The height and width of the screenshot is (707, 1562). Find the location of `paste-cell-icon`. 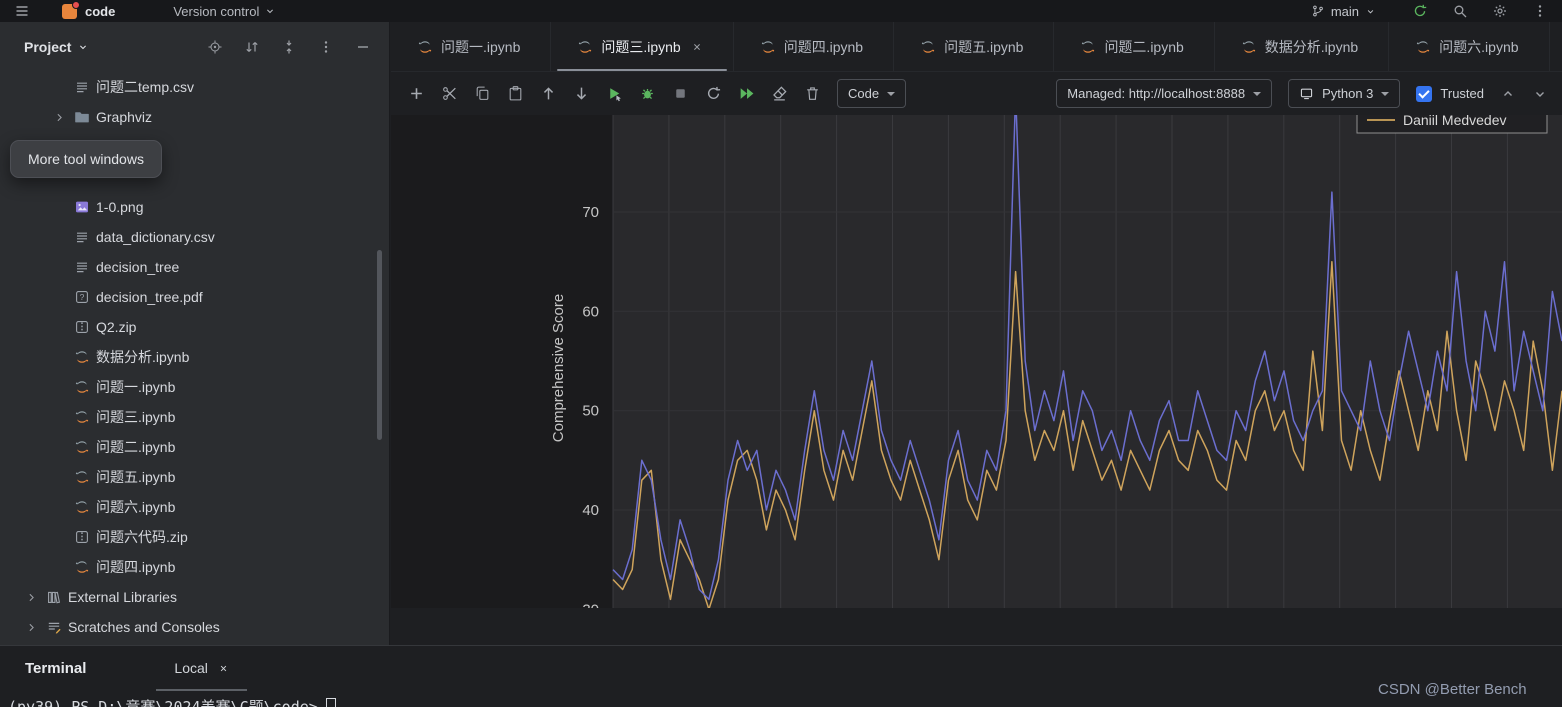

paste-cell-icon is located at coordinates (515, 94).